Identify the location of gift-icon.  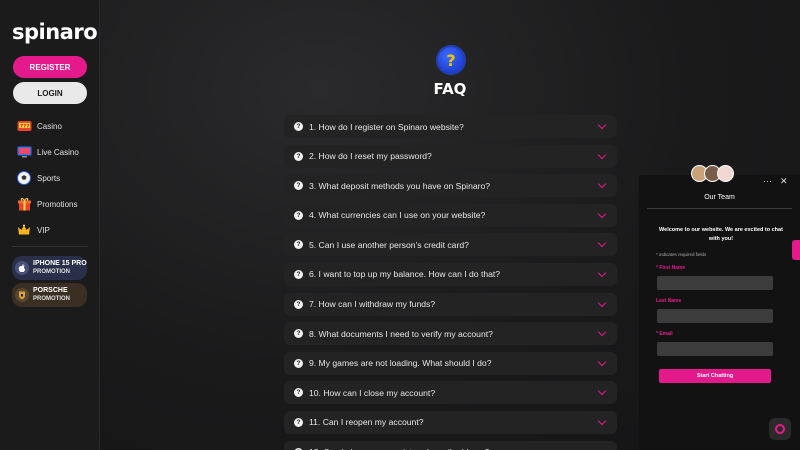
(24, 204).